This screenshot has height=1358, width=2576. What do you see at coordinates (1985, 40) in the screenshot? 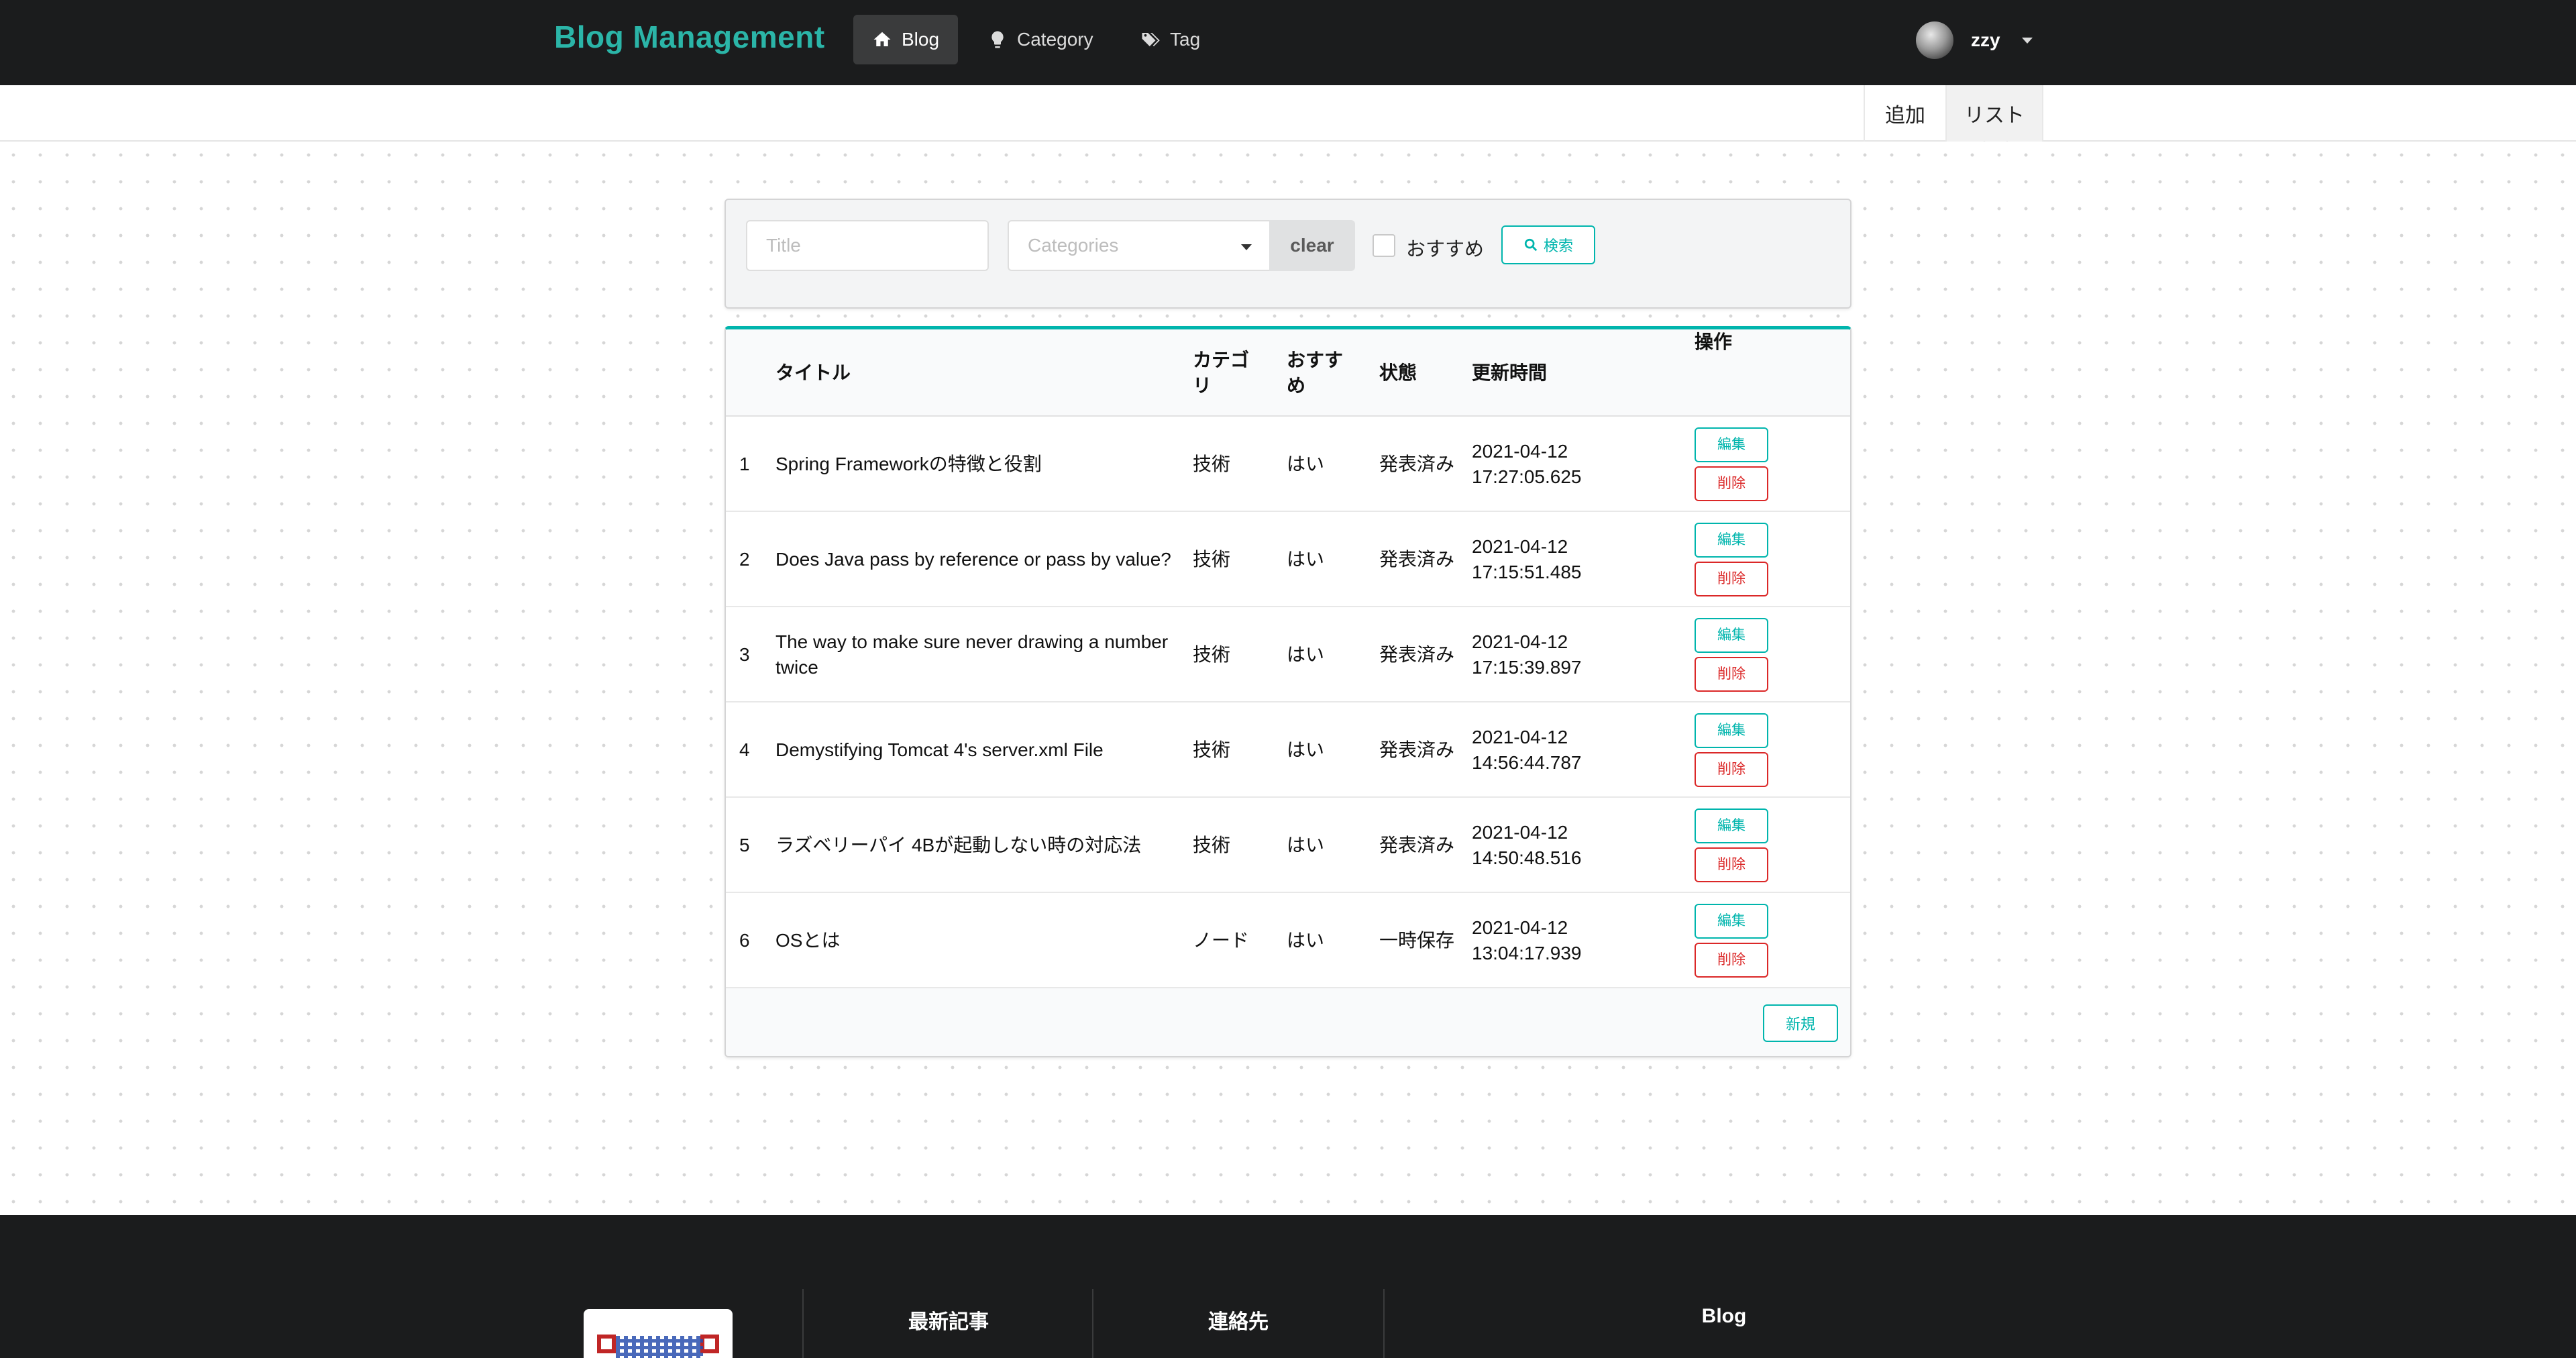
I see `user-name: zzy` at bounding box center [1985, 40].